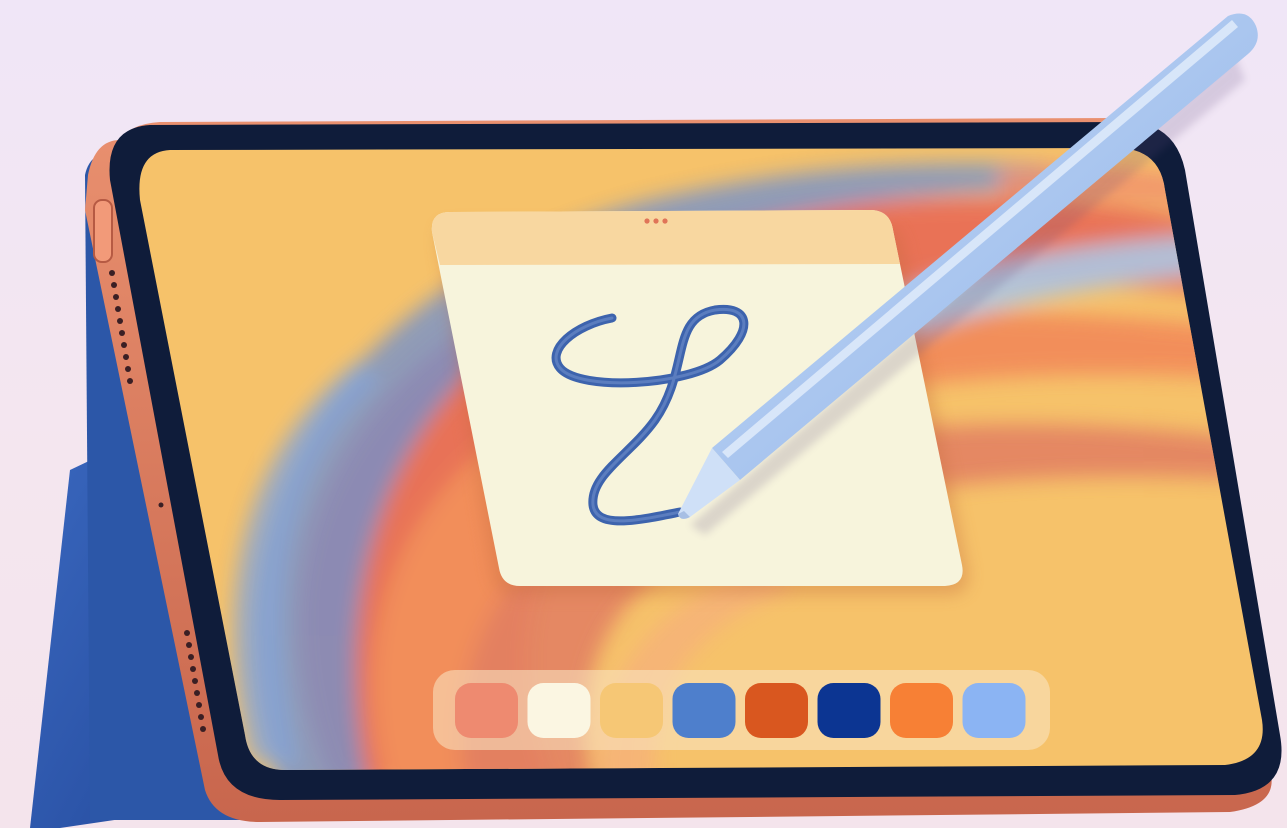 Image resolution: width=1287 pixels, height=828 pixels. I want to click on swatch-sand, so click(631, 710).